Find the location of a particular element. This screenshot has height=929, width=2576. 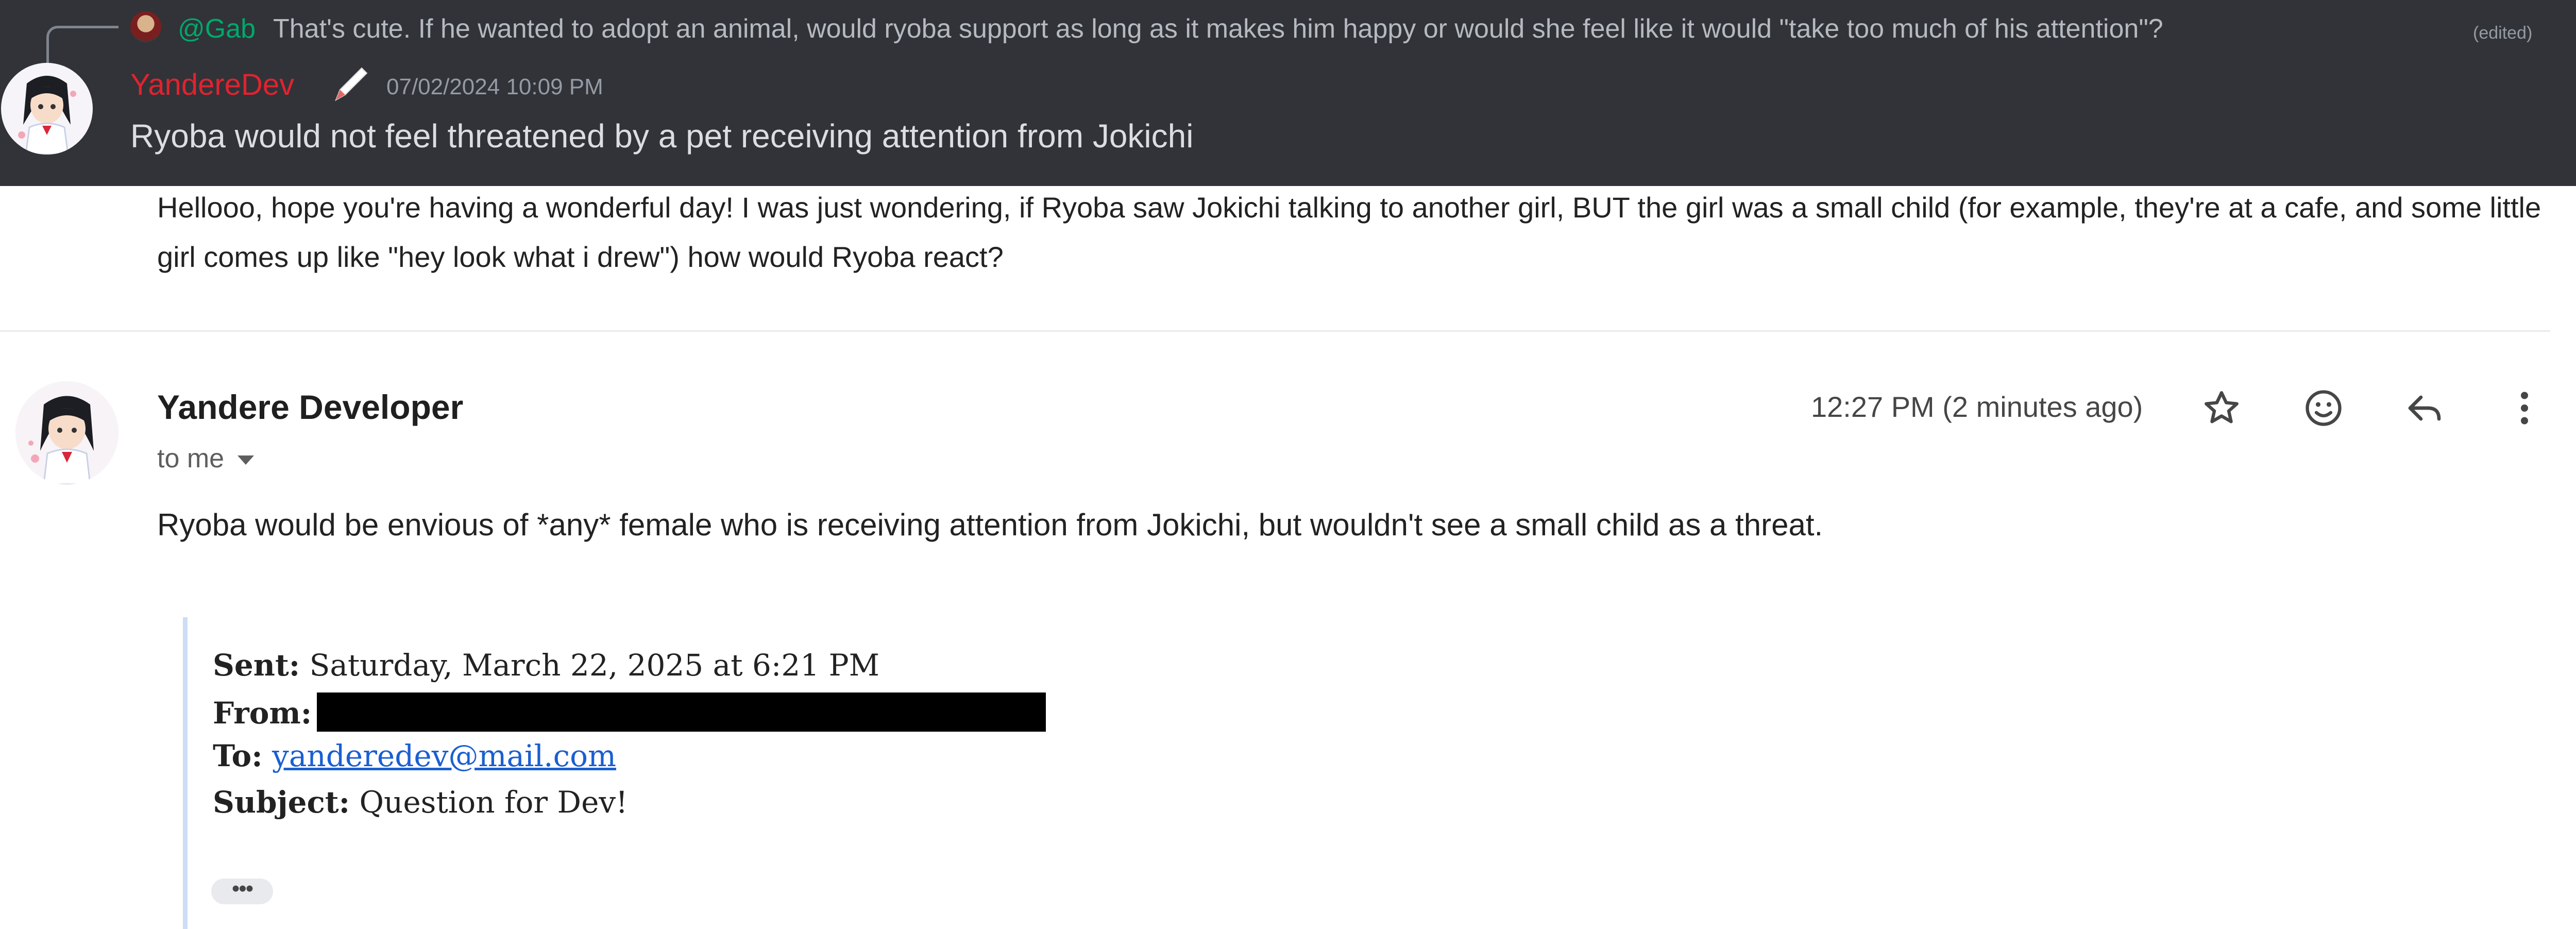

caret-down-icon is located at coordinates (246, 460).